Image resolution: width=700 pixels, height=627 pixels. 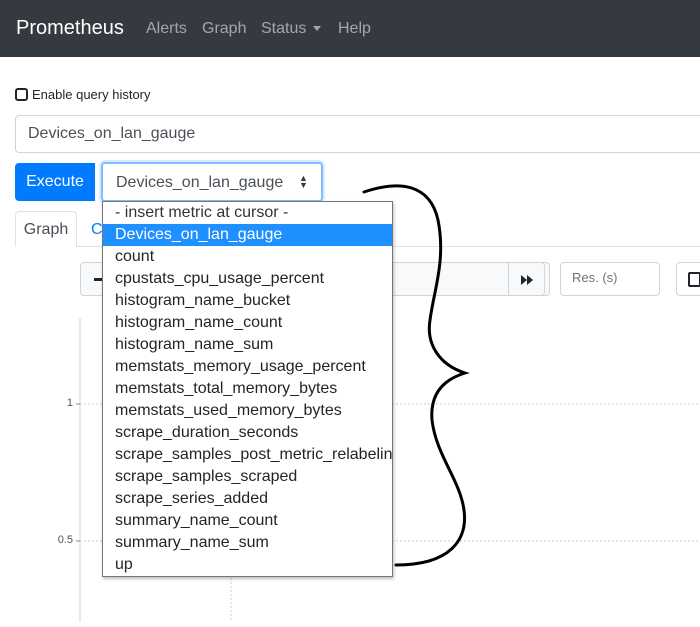 I want to click on navbar: Prometheus Alerts Graph Status Help, so click(x=350, y=28).